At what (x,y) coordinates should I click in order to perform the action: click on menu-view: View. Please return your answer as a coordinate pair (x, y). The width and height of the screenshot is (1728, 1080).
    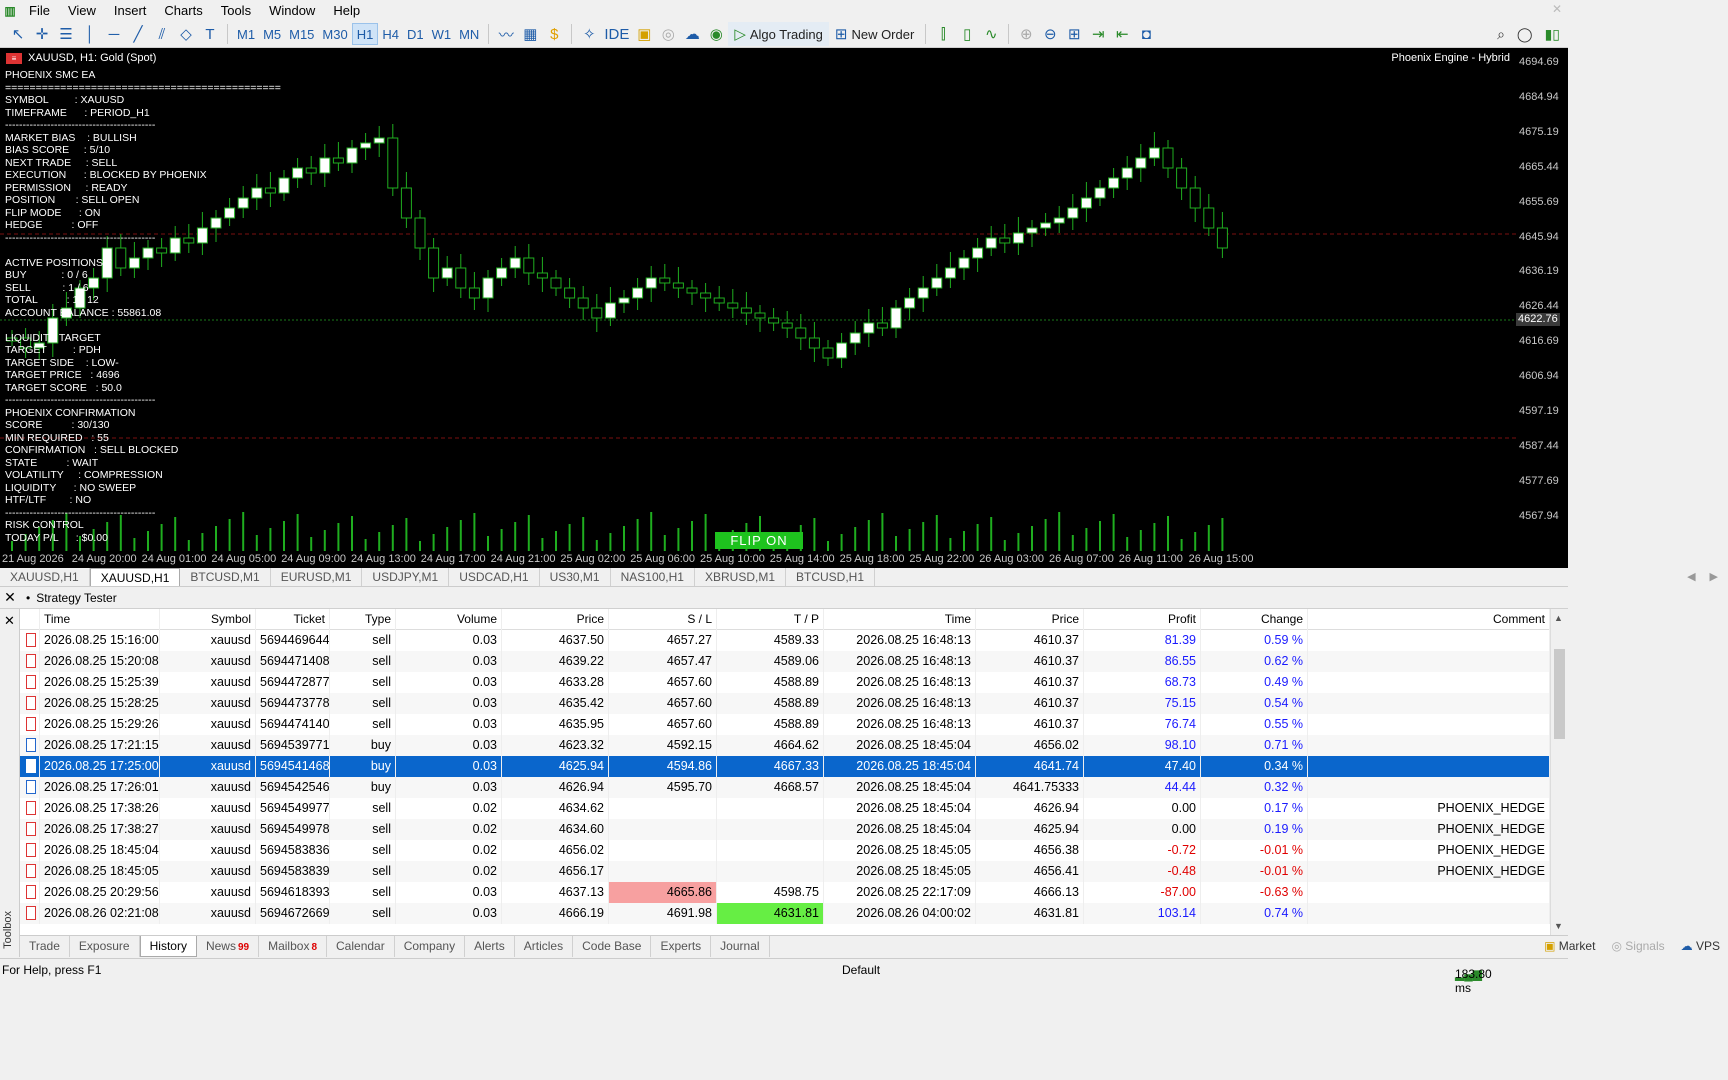
    Looking at the image, I should click on (82, 10).